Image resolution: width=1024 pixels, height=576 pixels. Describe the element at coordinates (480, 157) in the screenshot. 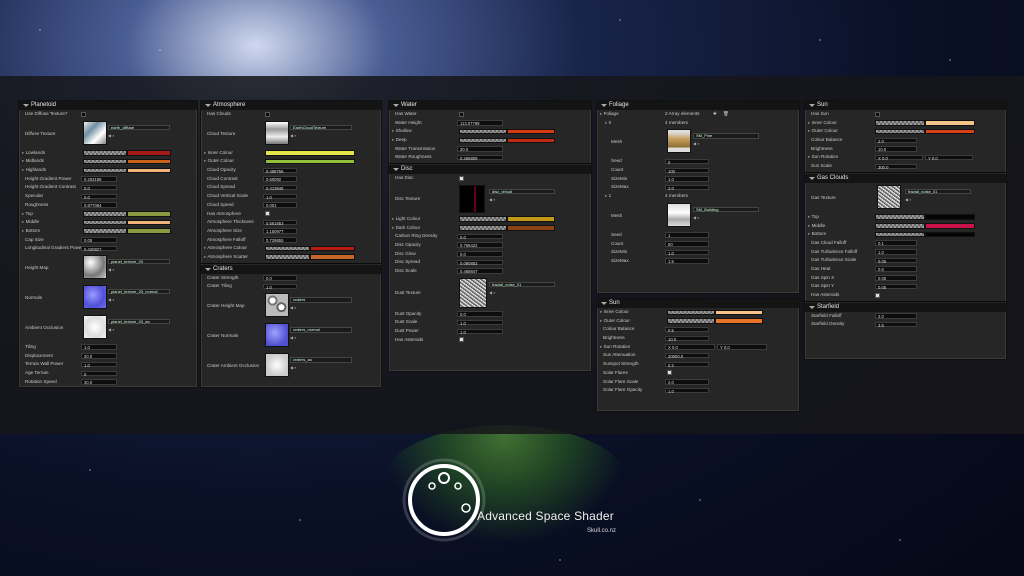

I see `number-field: 0.266809` at that location.